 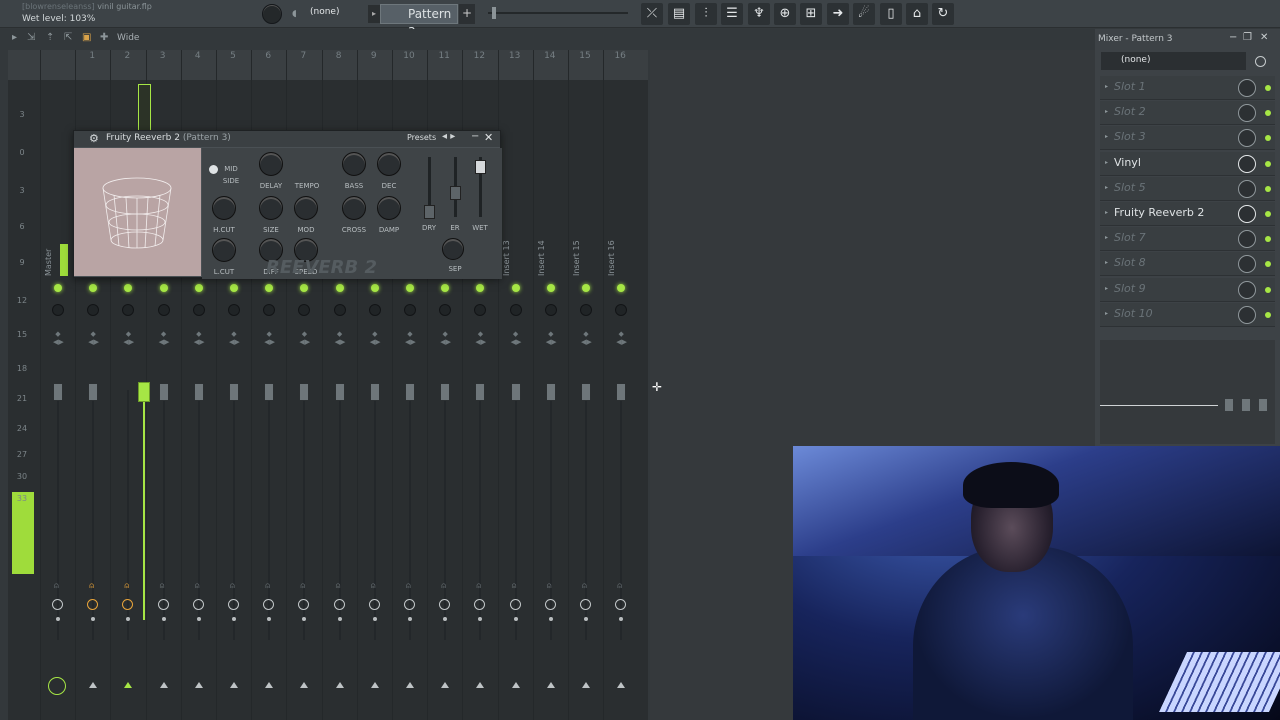 What do you see at coordinates (1187, 264) in the screenshot?
I see `fx-slot: ▸ Slot 8` at bounding box center [1187, 264].